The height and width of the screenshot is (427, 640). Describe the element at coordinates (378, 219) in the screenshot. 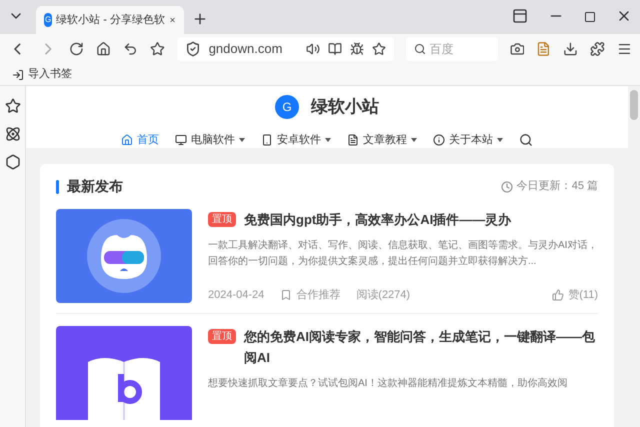

I see `article-title: 免费国内gpt助手，高效率办公AI插件——灵办` at that location.